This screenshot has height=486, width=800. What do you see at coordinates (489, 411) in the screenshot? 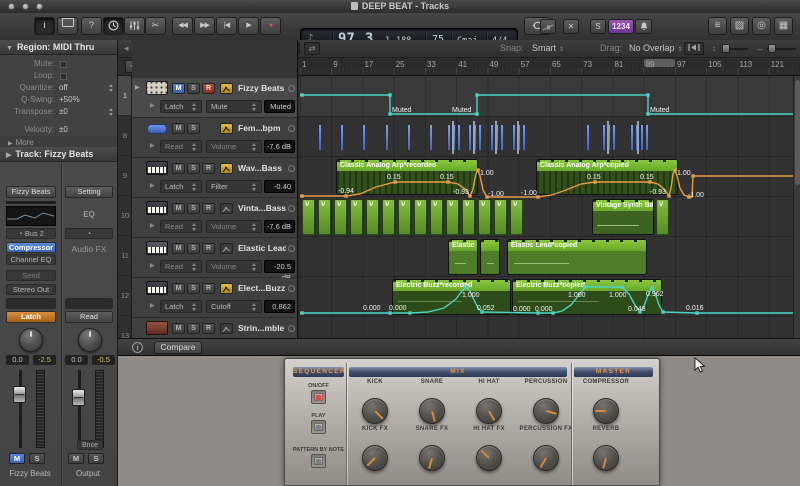
I see `hi-hat-knob` at bounding box center [489, 411].